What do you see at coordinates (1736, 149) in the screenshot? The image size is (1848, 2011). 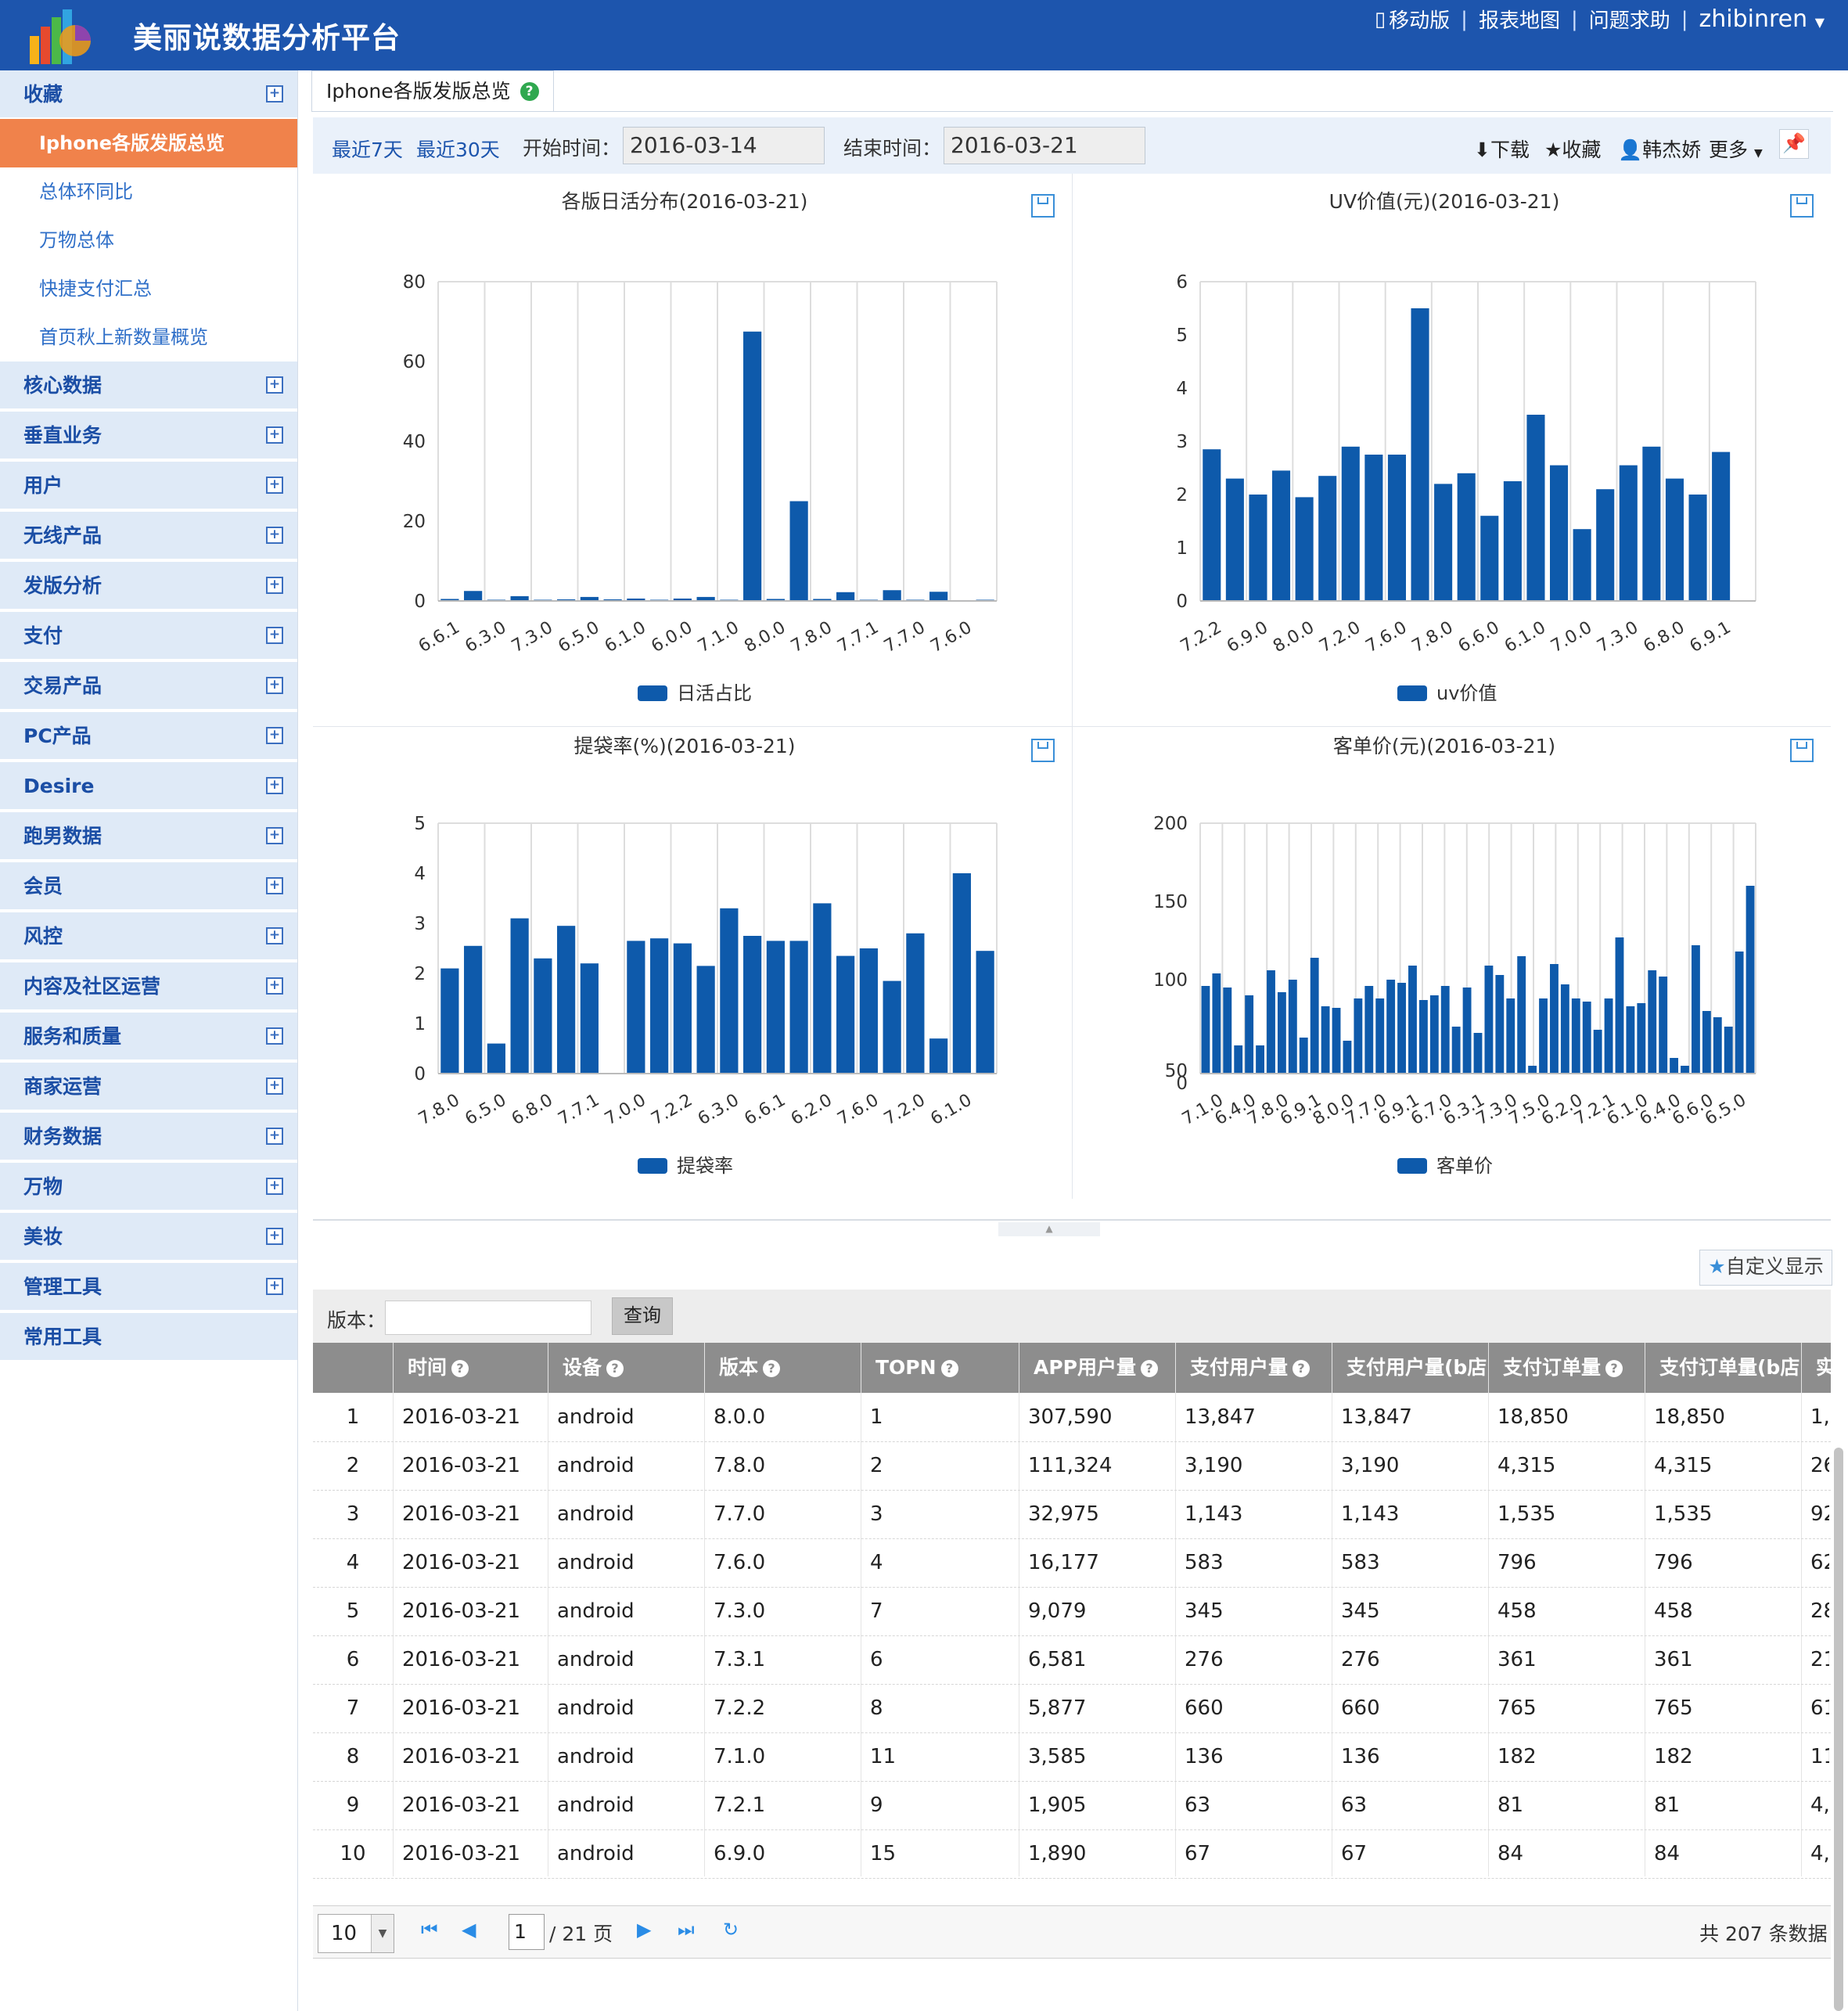 I see `more-menu: 更多 ▼` at bounding box center [1736, 149].